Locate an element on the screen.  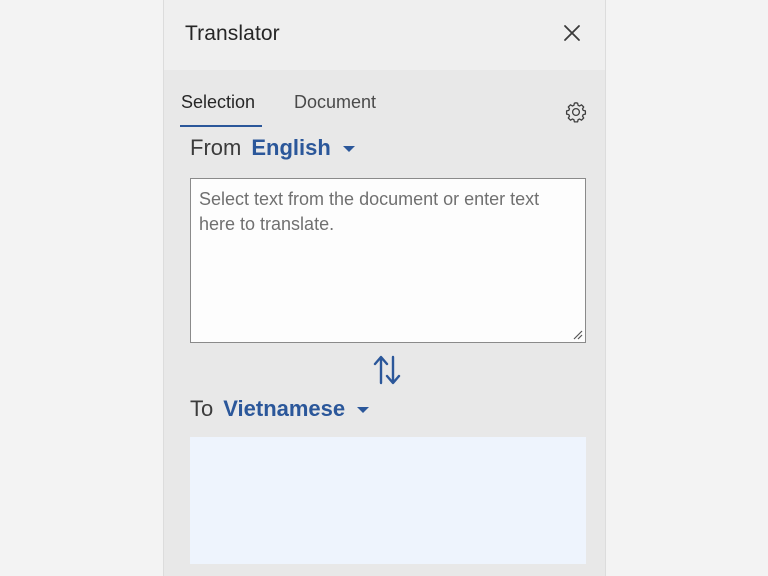
swap-languages-button is located at coordinates (387, 370).